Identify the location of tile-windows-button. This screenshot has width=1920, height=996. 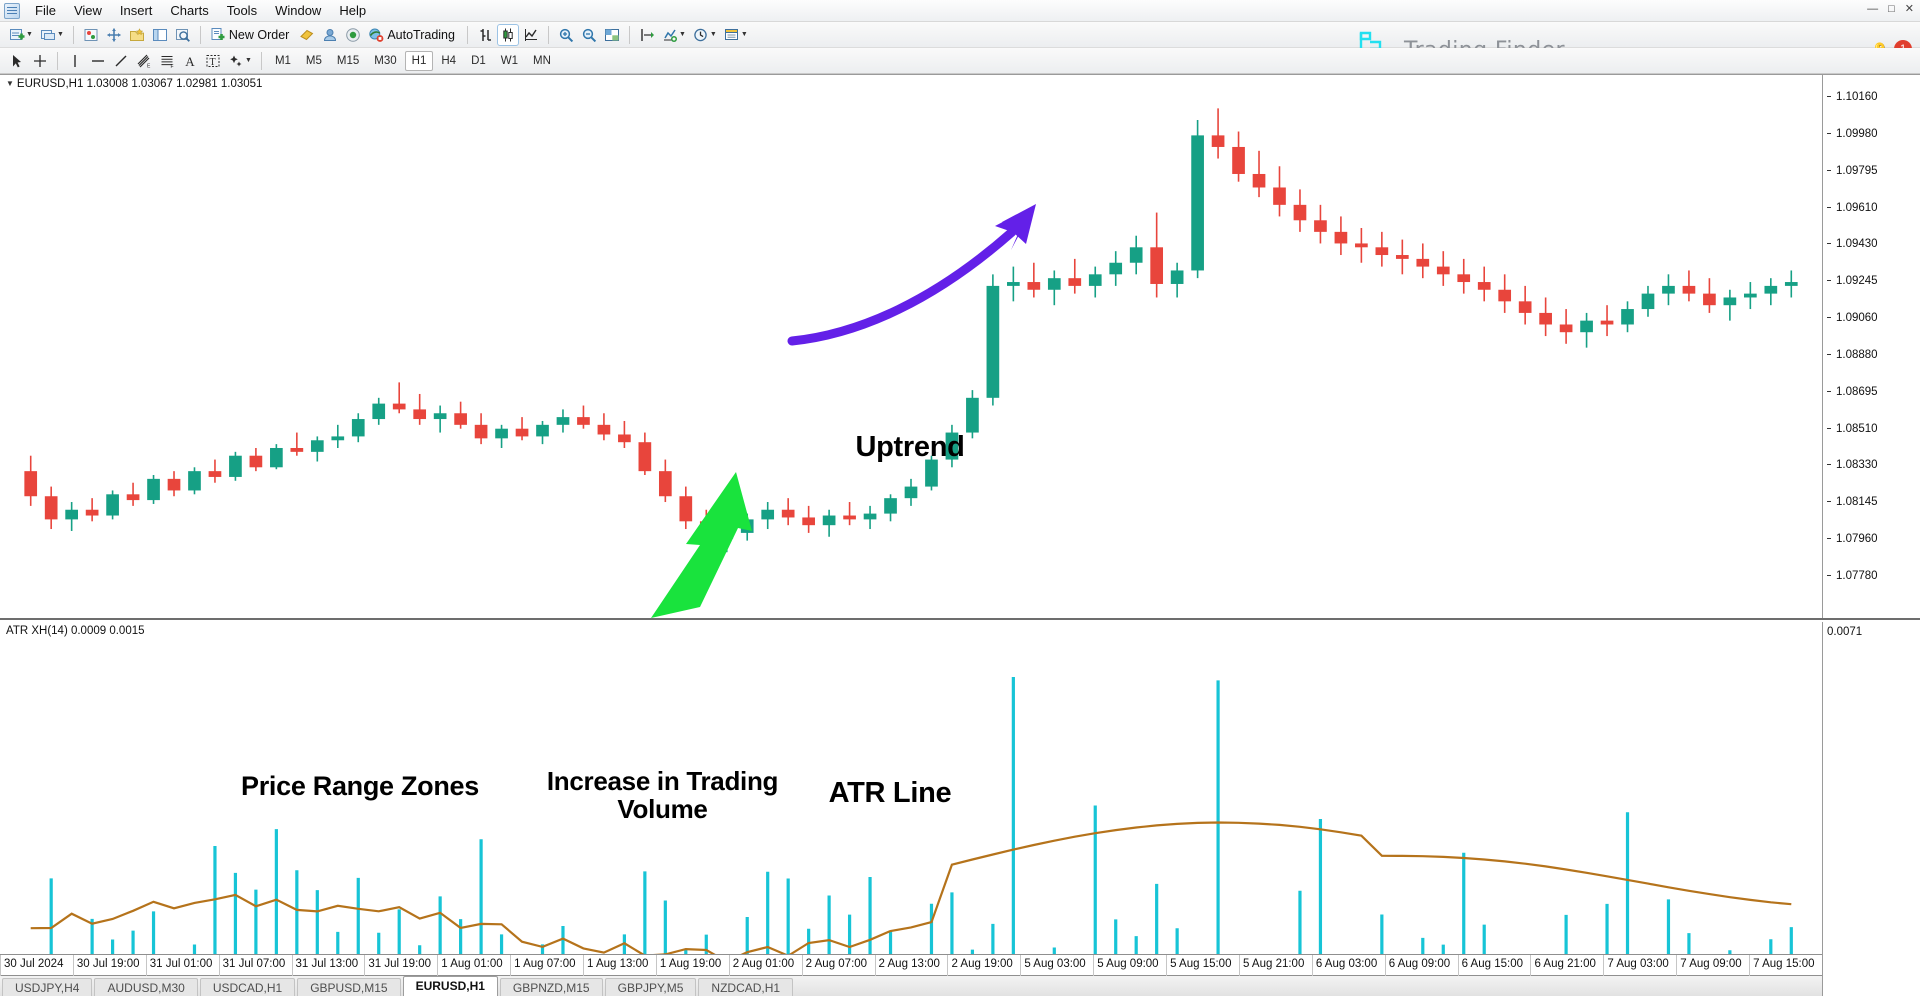
(612, 35).